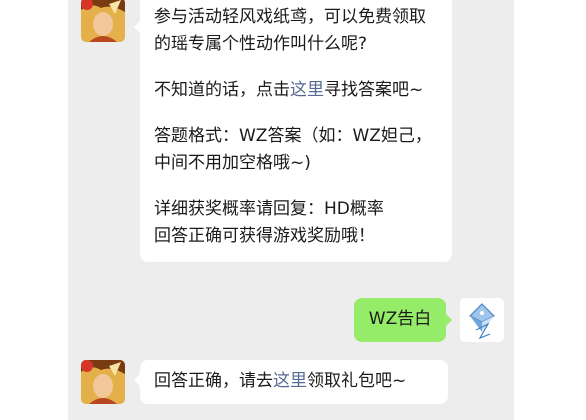  Describe the element at coordinates (269, 209) in the screenshot. I see `probability-text: 详细获奖概率请回复：HD概率` at that location.